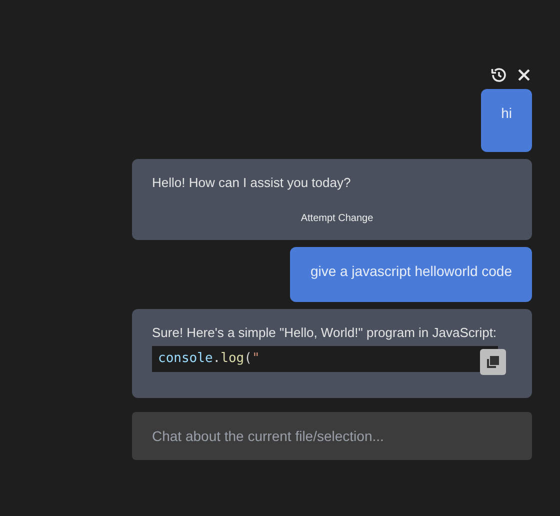  Describe the element at coordinates (324, 333) in the screenshot. I see `message-text: Sure! Here's a simple "Hello, World!" program in JavaScript:` at that location.